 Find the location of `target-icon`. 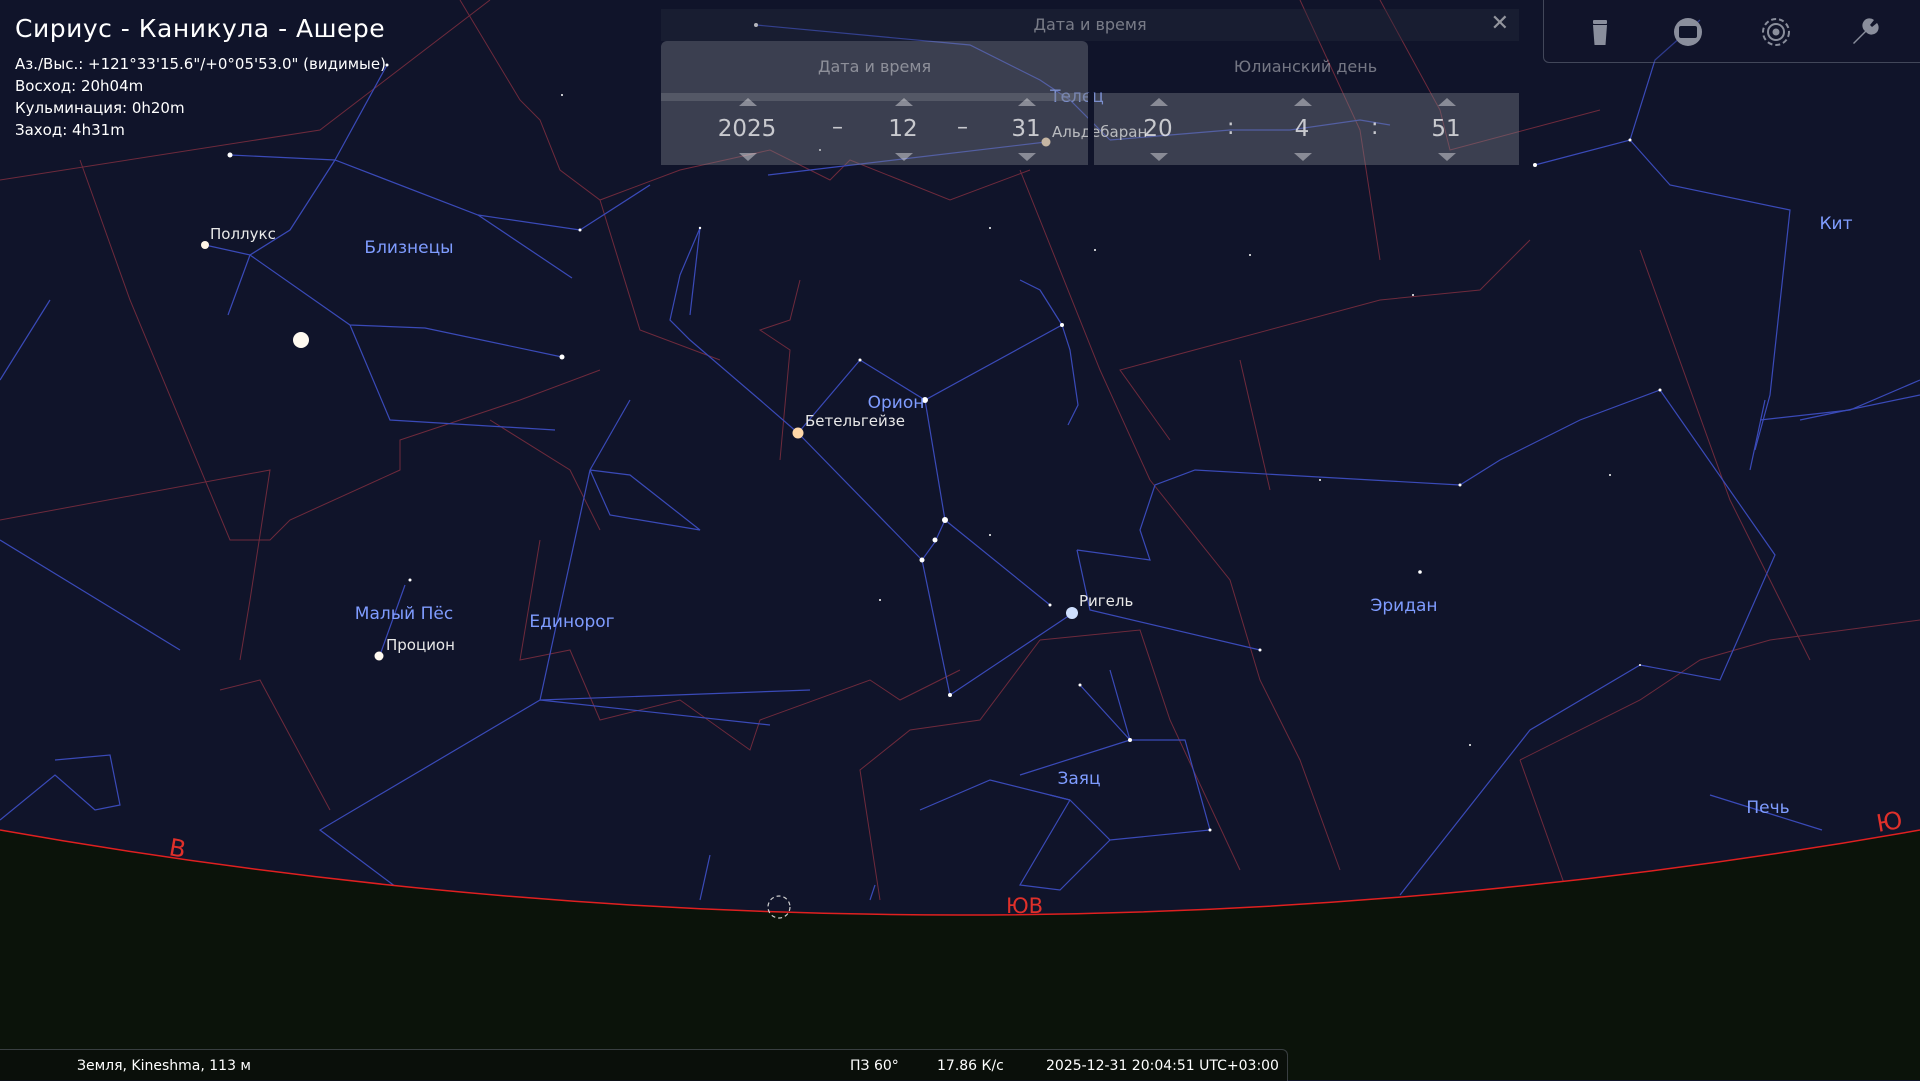

target-icon is located at coordinates (1776, 32).